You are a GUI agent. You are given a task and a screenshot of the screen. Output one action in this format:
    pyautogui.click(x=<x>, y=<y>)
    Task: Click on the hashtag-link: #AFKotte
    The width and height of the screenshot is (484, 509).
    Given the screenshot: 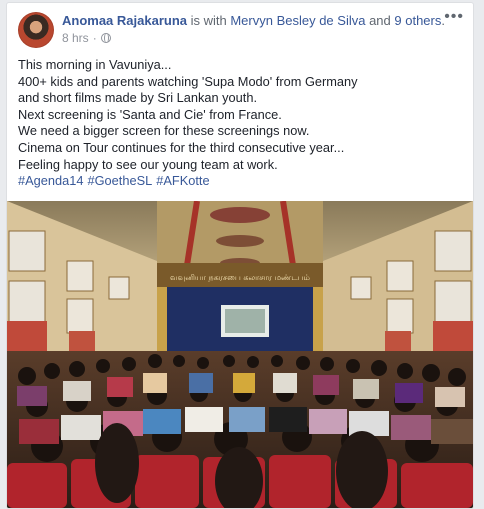 What is the action you would take?
    pyautogui.click(x=182, y=180)
    